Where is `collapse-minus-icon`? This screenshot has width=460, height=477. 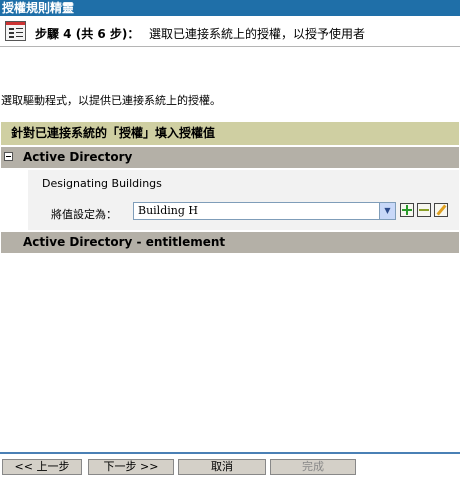 collapse-minus-icon is located at coordinates (8, 156).